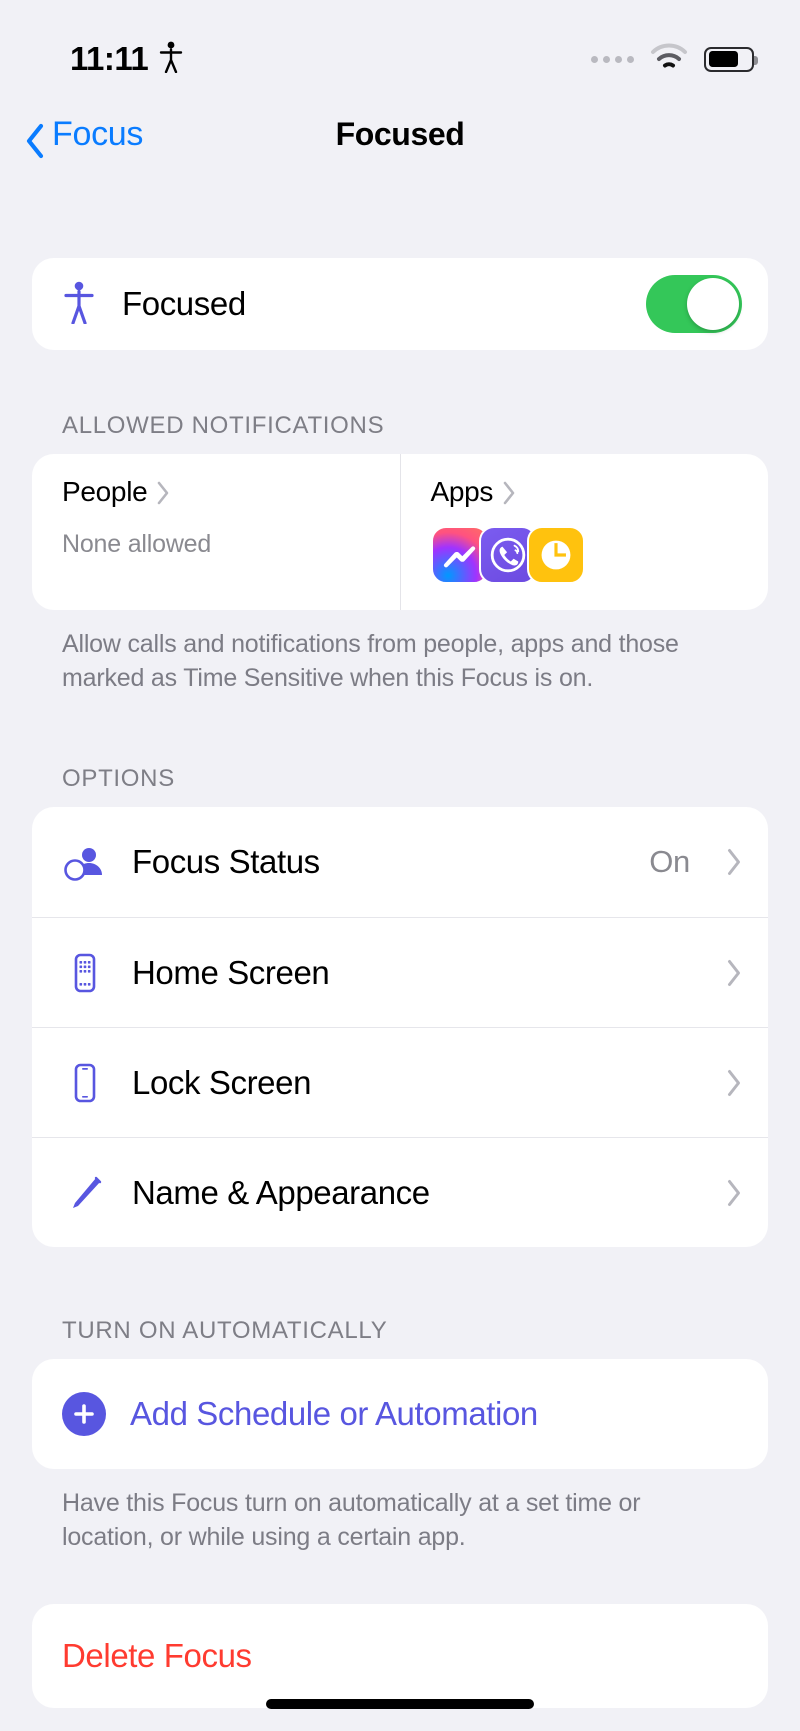 Image resolution: width=800 pixels, height=1731 pixels. I want to click on add-schedule-or-automation-button: Add Schedule or Automation, so click(400, 1414).